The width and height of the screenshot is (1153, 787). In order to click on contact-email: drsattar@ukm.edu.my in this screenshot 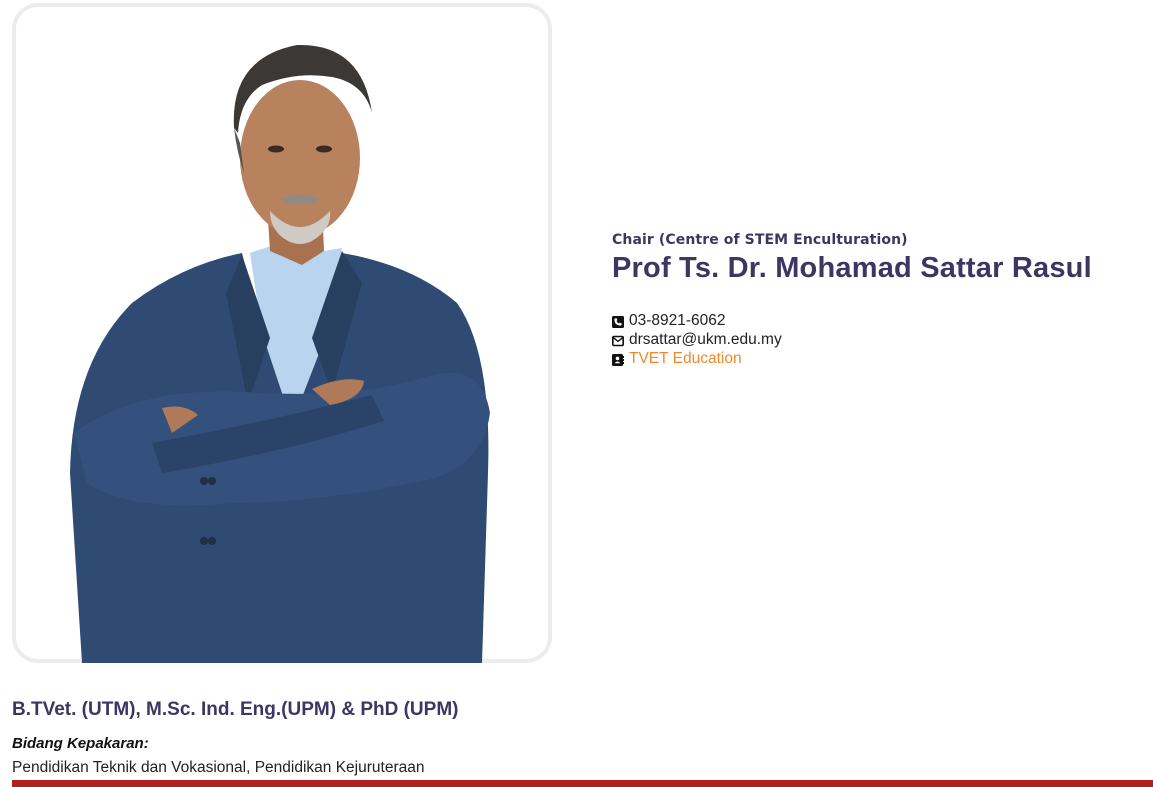, I will do `click(872, 339)`.